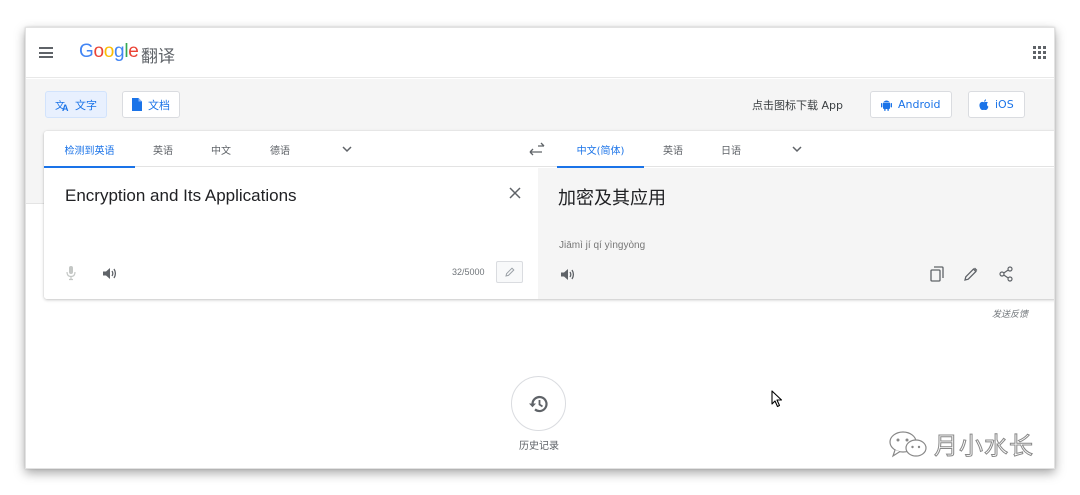 Image resolution: width=1080 pixels, height=495 pixels. What do you see at coordinates (280, 149) in the screenshot?
I see `source-lang-german-tab: 德语` at bounding box center [280, 149].